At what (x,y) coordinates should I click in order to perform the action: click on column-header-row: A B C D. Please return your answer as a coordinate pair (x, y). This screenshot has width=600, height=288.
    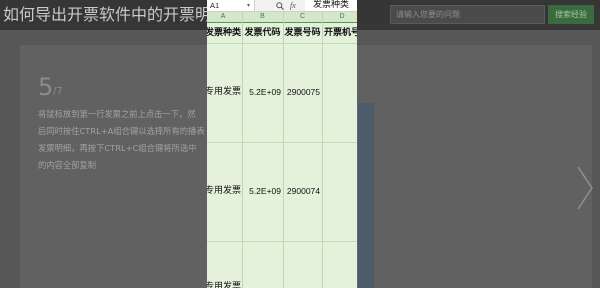
    Looking at the image, I should click on (282, 17).